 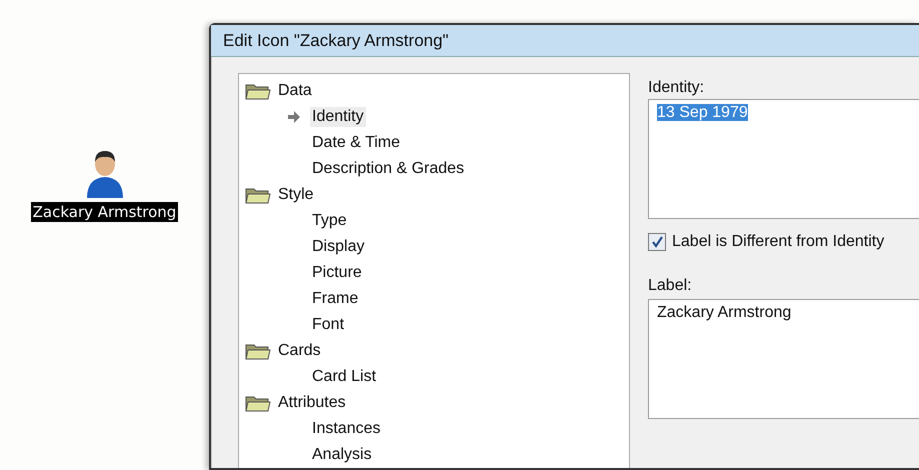 I want to click on tree-item: Style, so click(x=296, y=195).